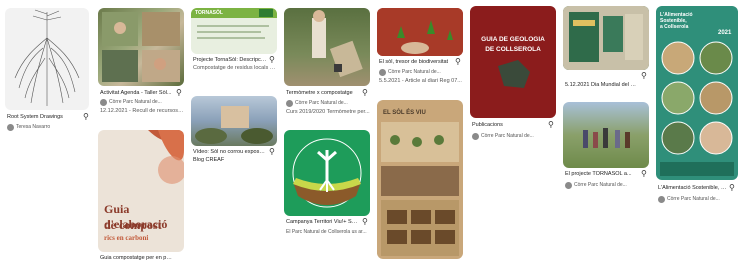  What do you see at coordinates (513, 49) in the screenshot?
I see `book-title-line-2: DE COLLSEROLA` at bounding box center [513, 49].